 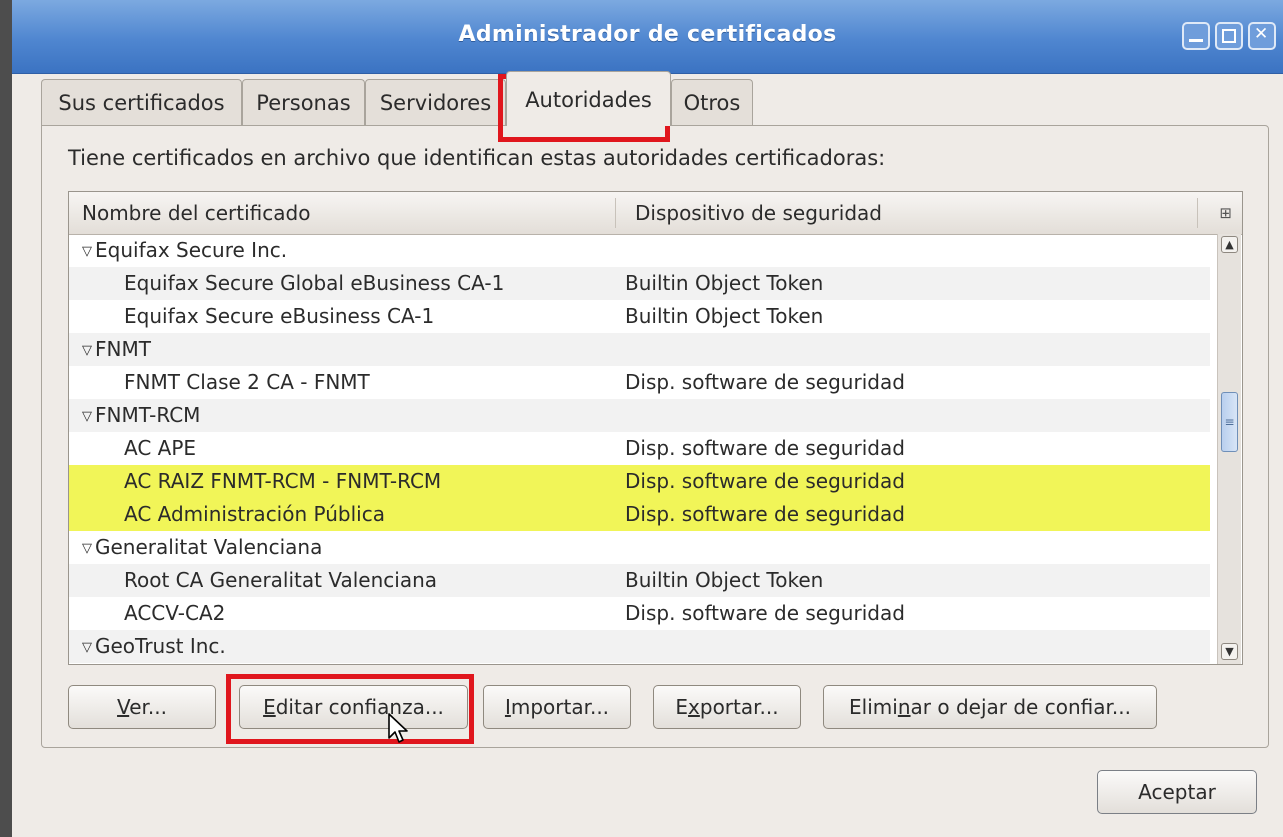 What do you see at coordinates (279, 316) in the screenshot?
I see `certificate-name: Equifax Secure eBusiness CA-1` at bounding box center [279, 316].